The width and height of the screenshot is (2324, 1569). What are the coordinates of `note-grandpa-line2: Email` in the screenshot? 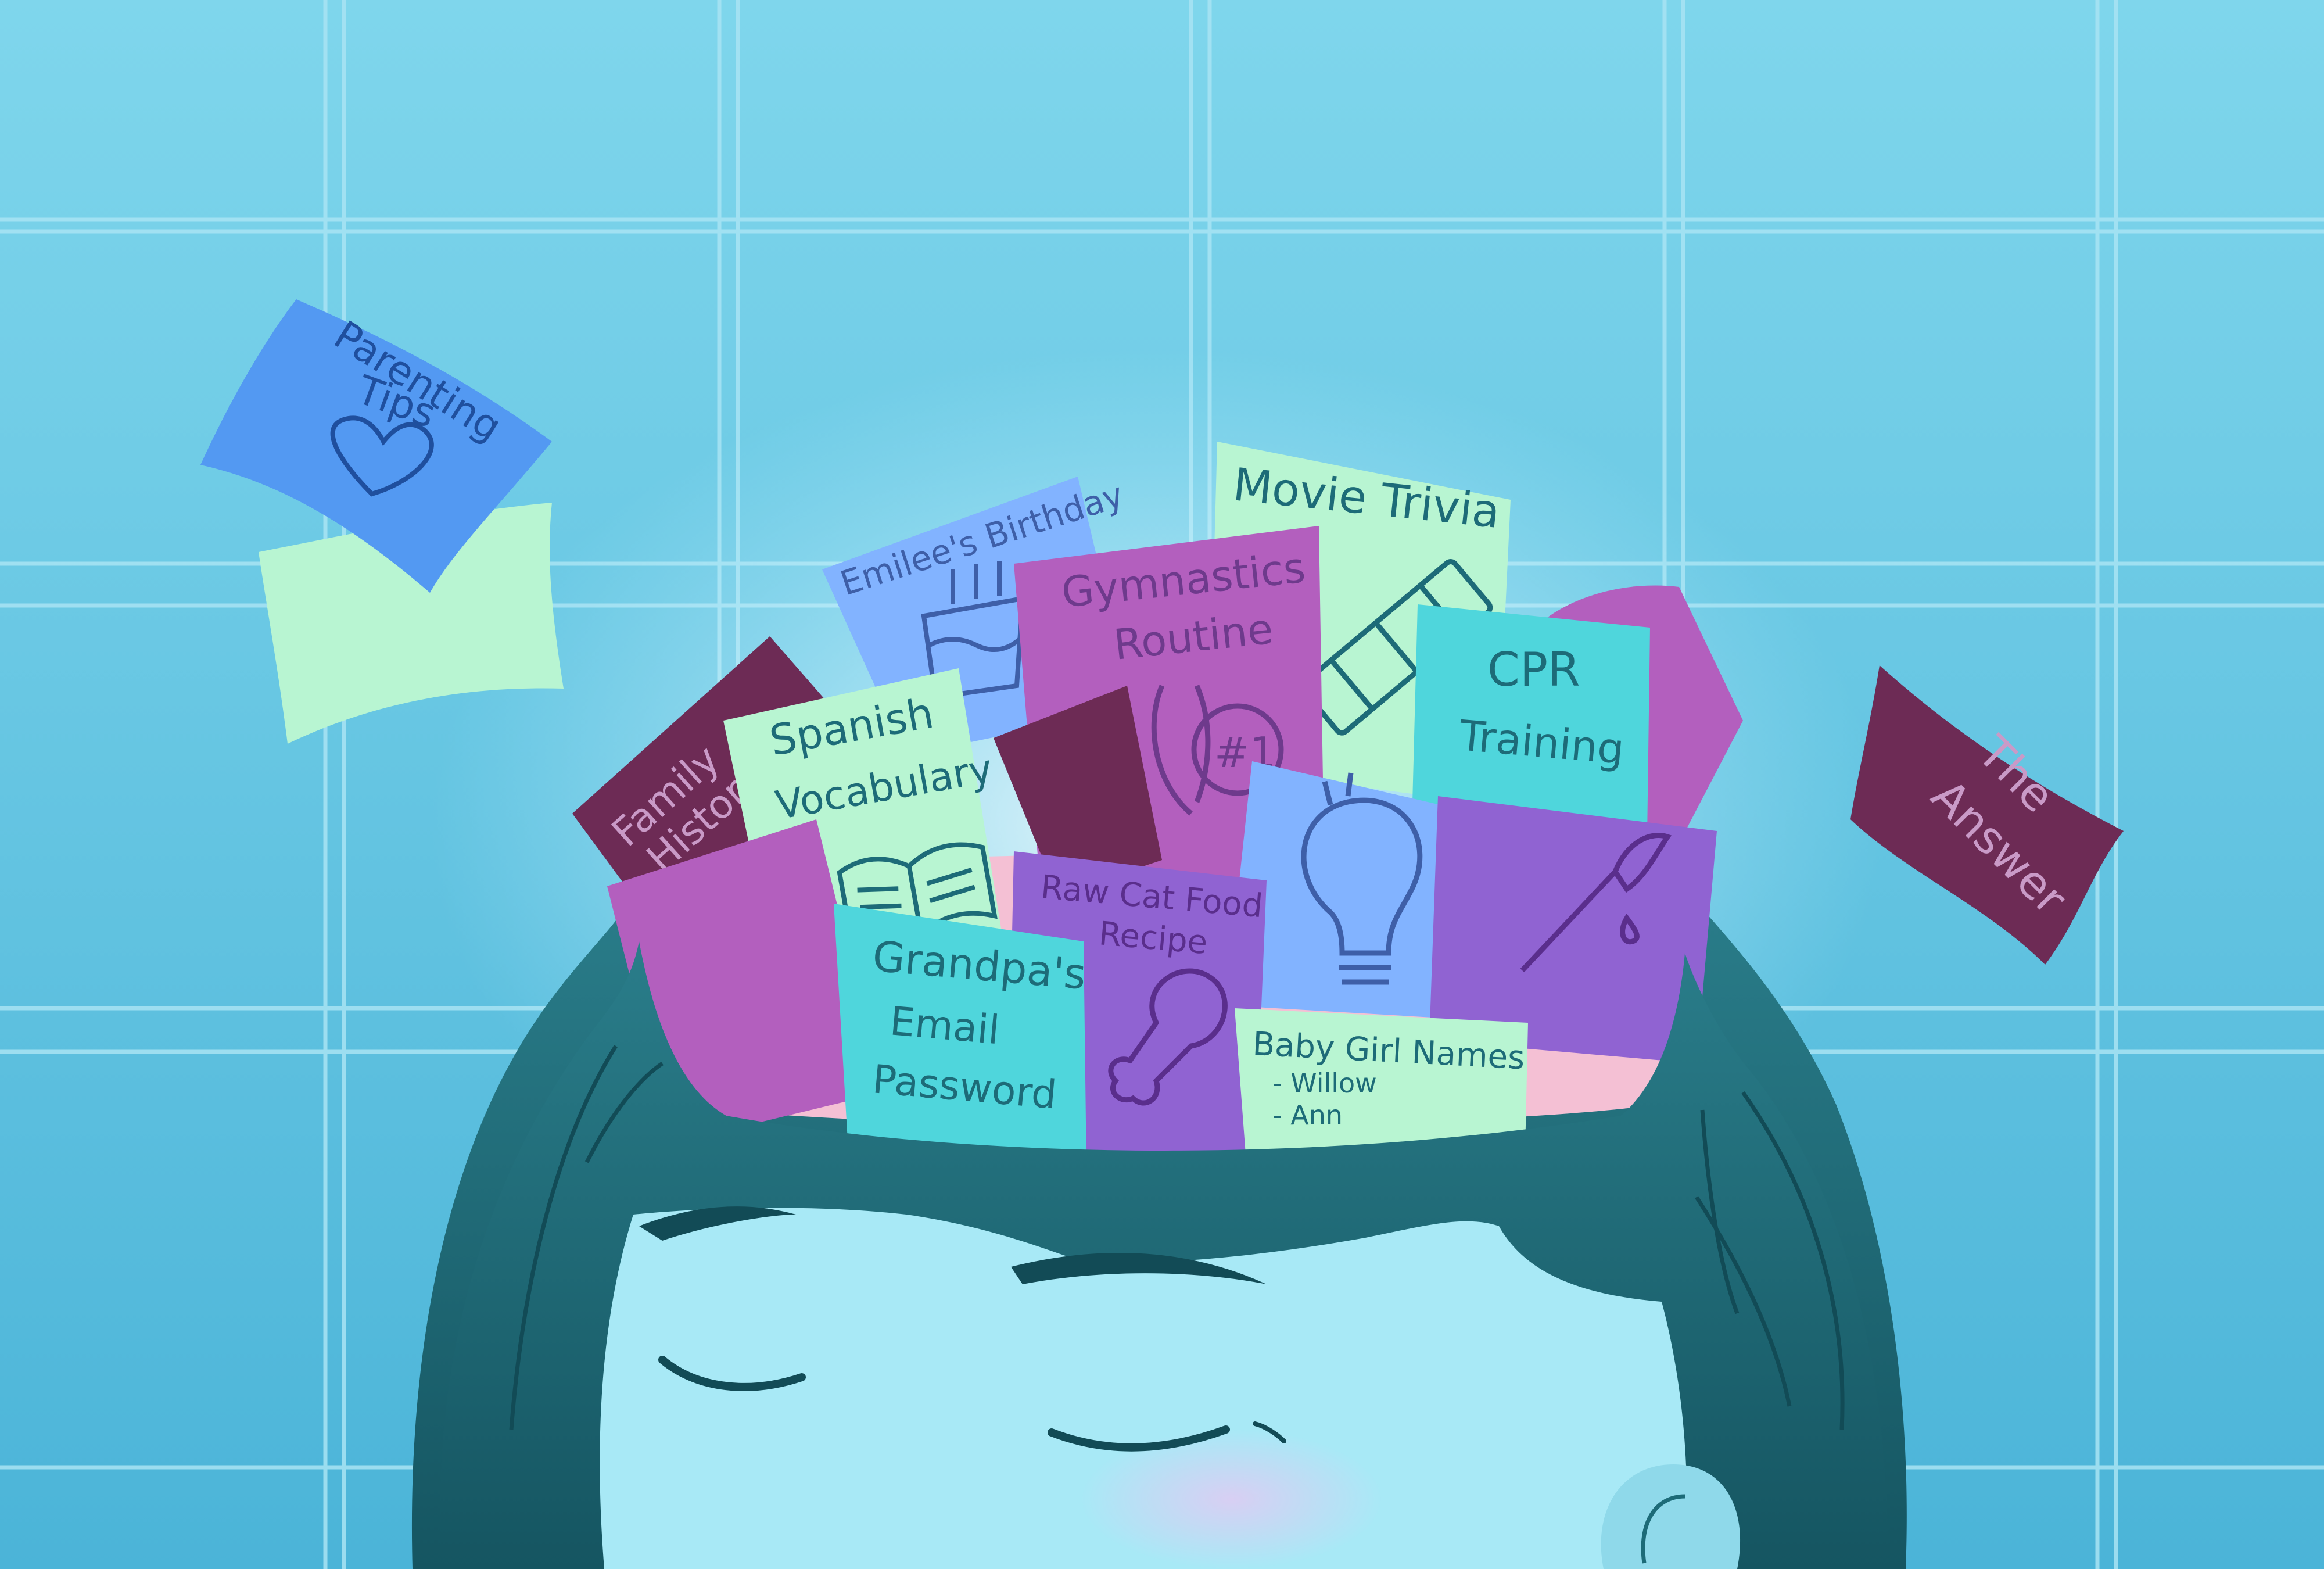 It's located at (945, 1026).